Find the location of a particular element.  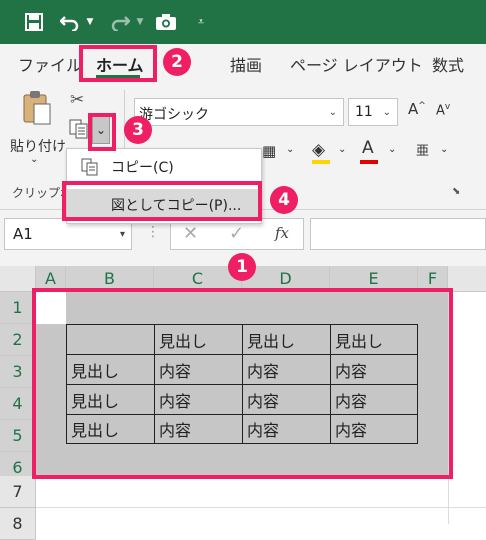

column-header-overflow is located at coordinates (467, 279).